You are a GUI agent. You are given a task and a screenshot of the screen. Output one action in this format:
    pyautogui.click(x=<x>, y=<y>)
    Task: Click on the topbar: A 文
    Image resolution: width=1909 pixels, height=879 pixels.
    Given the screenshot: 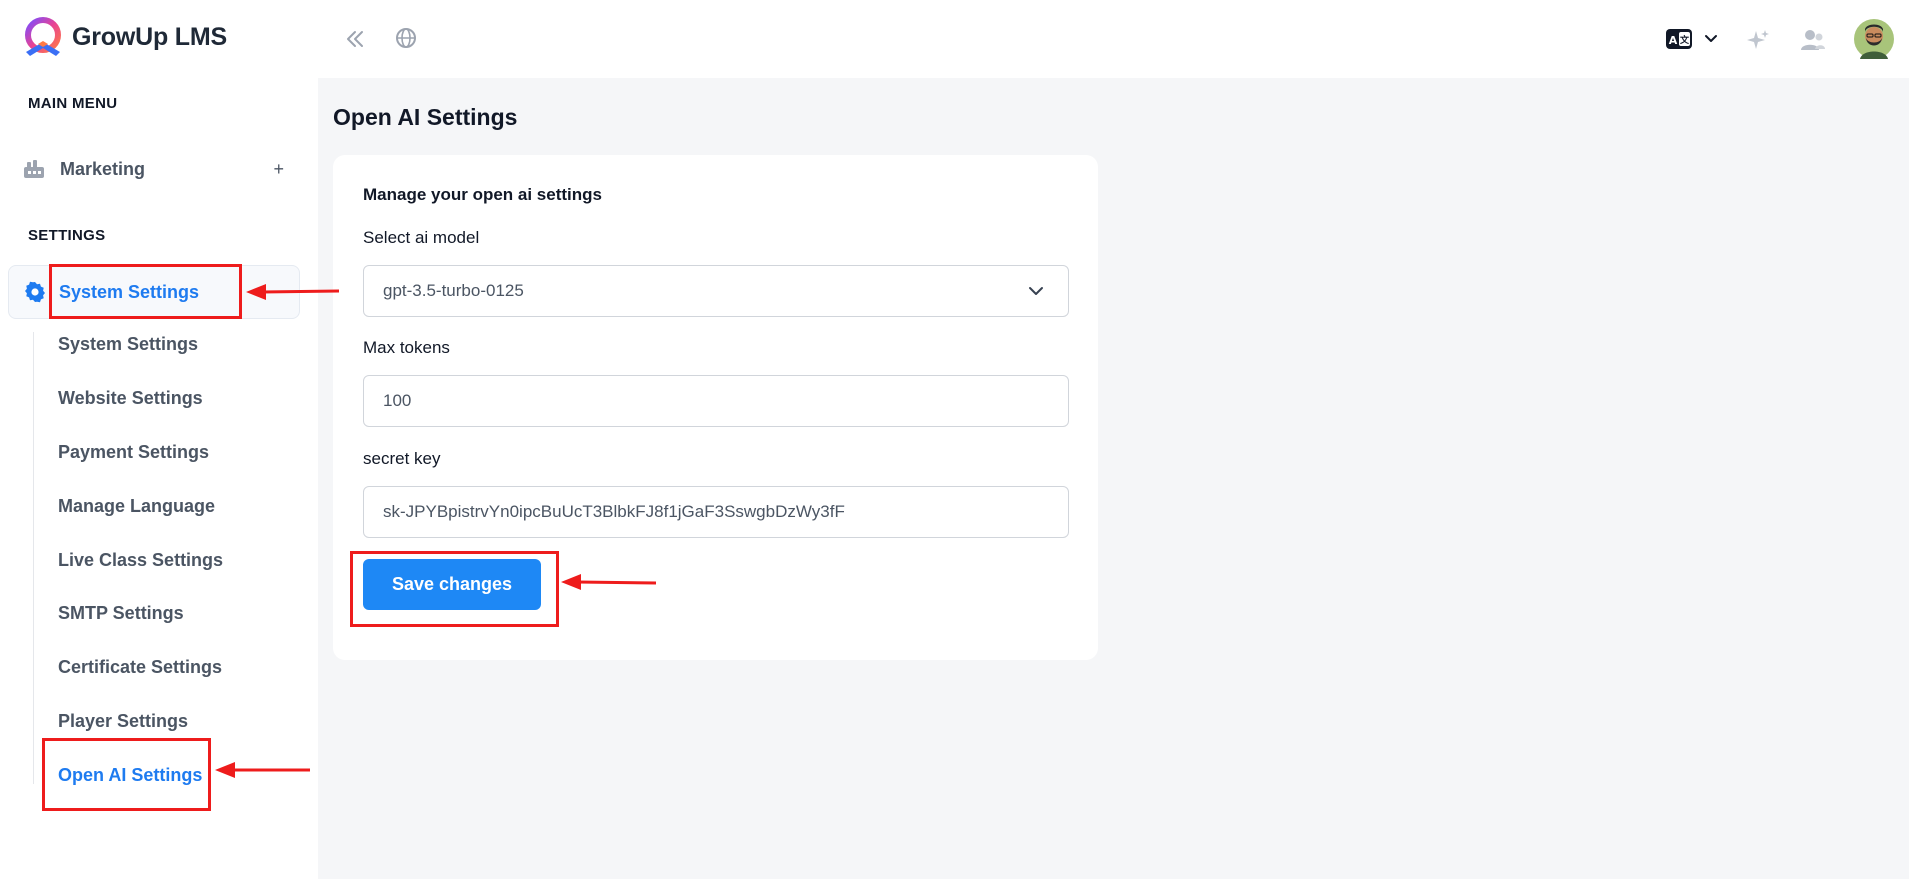 What is the action you would take?
    pyautogui.click(x=1113, y=39)
    